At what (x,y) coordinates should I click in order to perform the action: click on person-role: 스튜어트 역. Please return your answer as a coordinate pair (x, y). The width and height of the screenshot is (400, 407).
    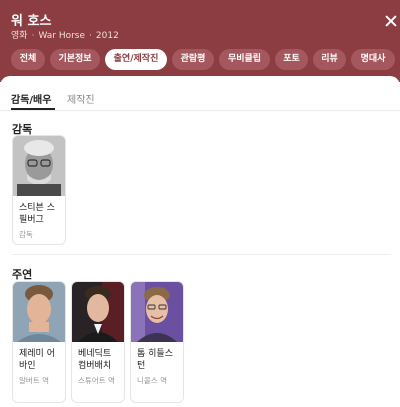
    Looking at the image, I should click on (96, 380).